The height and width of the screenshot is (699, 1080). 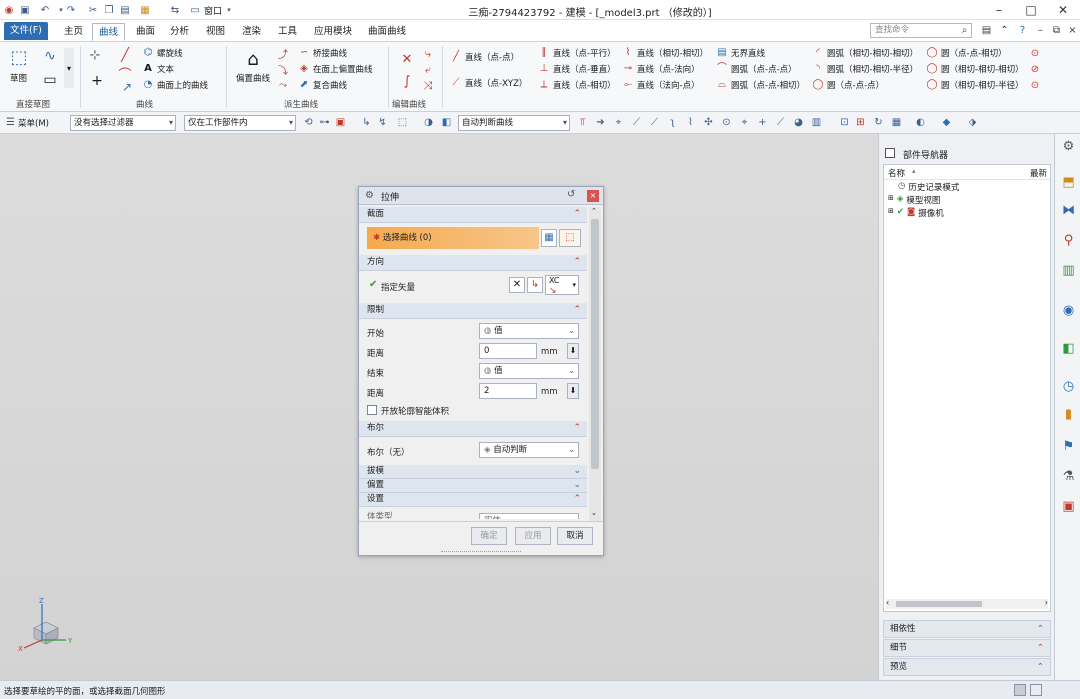 I want to click on menu-icon: ☰, so click(x=10, y=122).